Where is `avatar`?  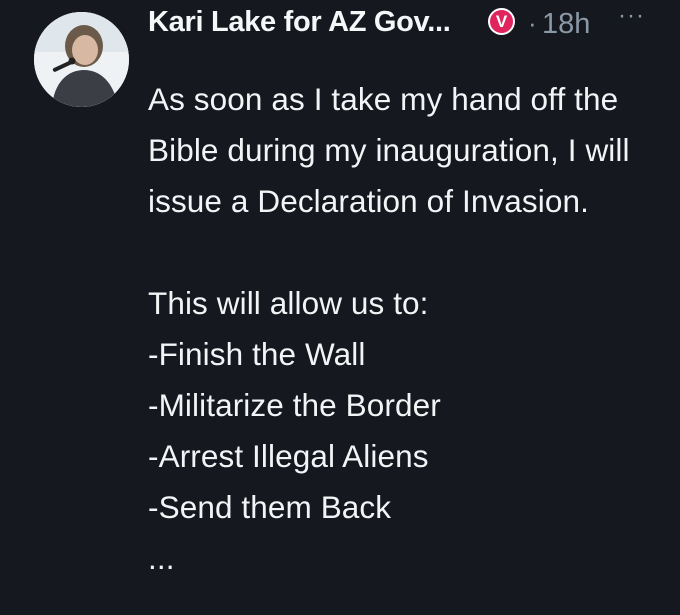
avatar is located at coordinates (81, 59).